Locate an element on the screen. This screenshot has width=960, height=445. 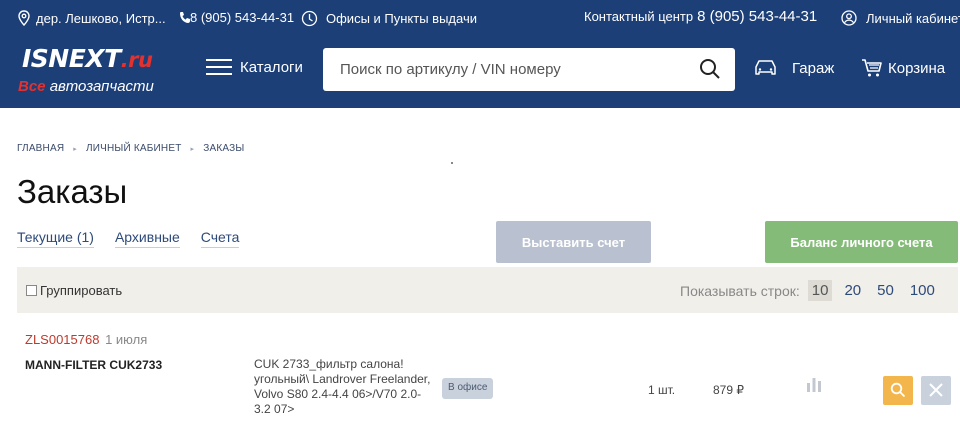
car-icon is located at coordinates (765, 67).